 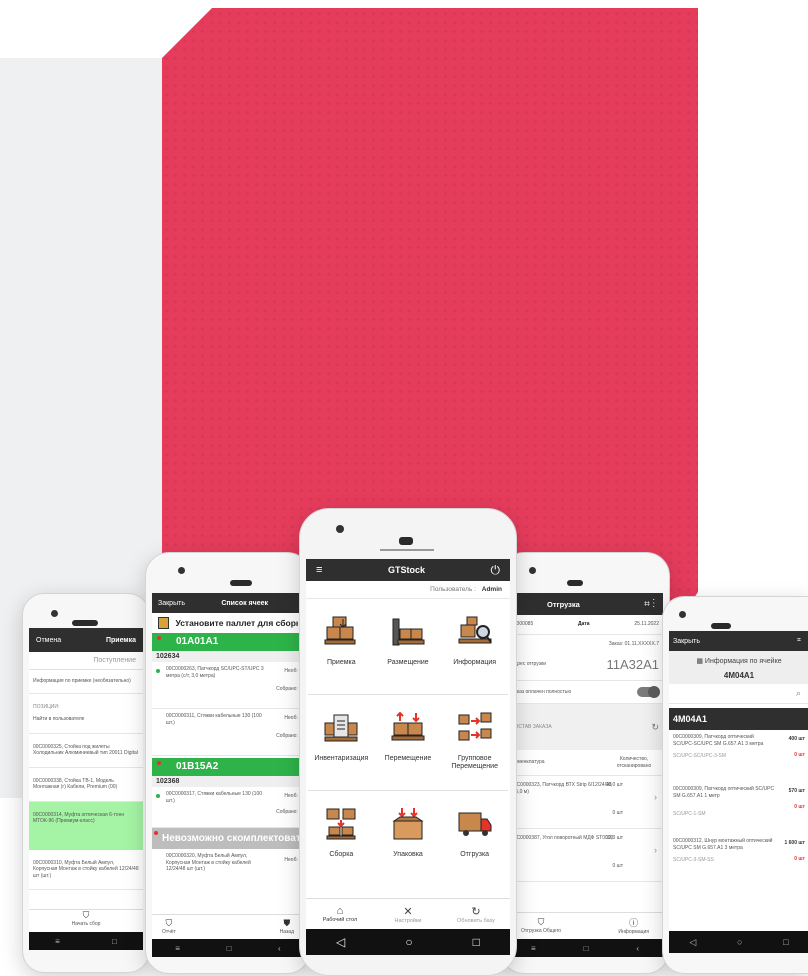 I want to click on cancel-button: Отмена, so click(x=48, y=640).